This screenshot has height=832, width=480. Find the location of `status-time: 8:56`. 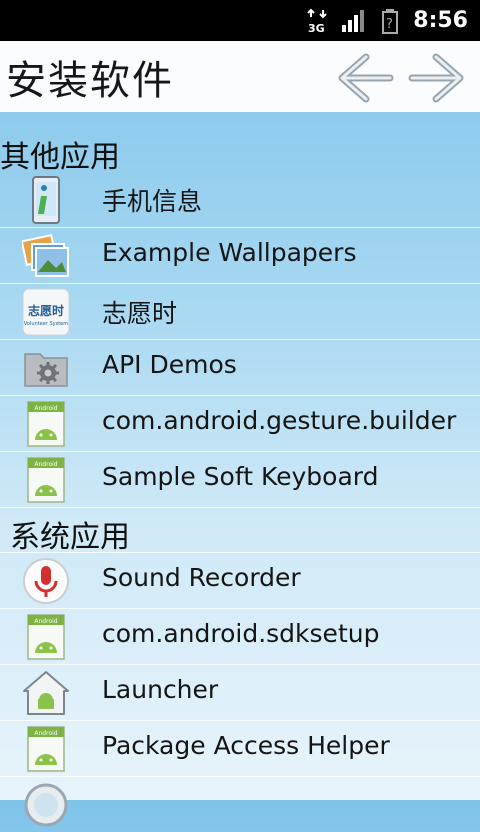

status-time: 8:56 is located at coordinates (440, 20).